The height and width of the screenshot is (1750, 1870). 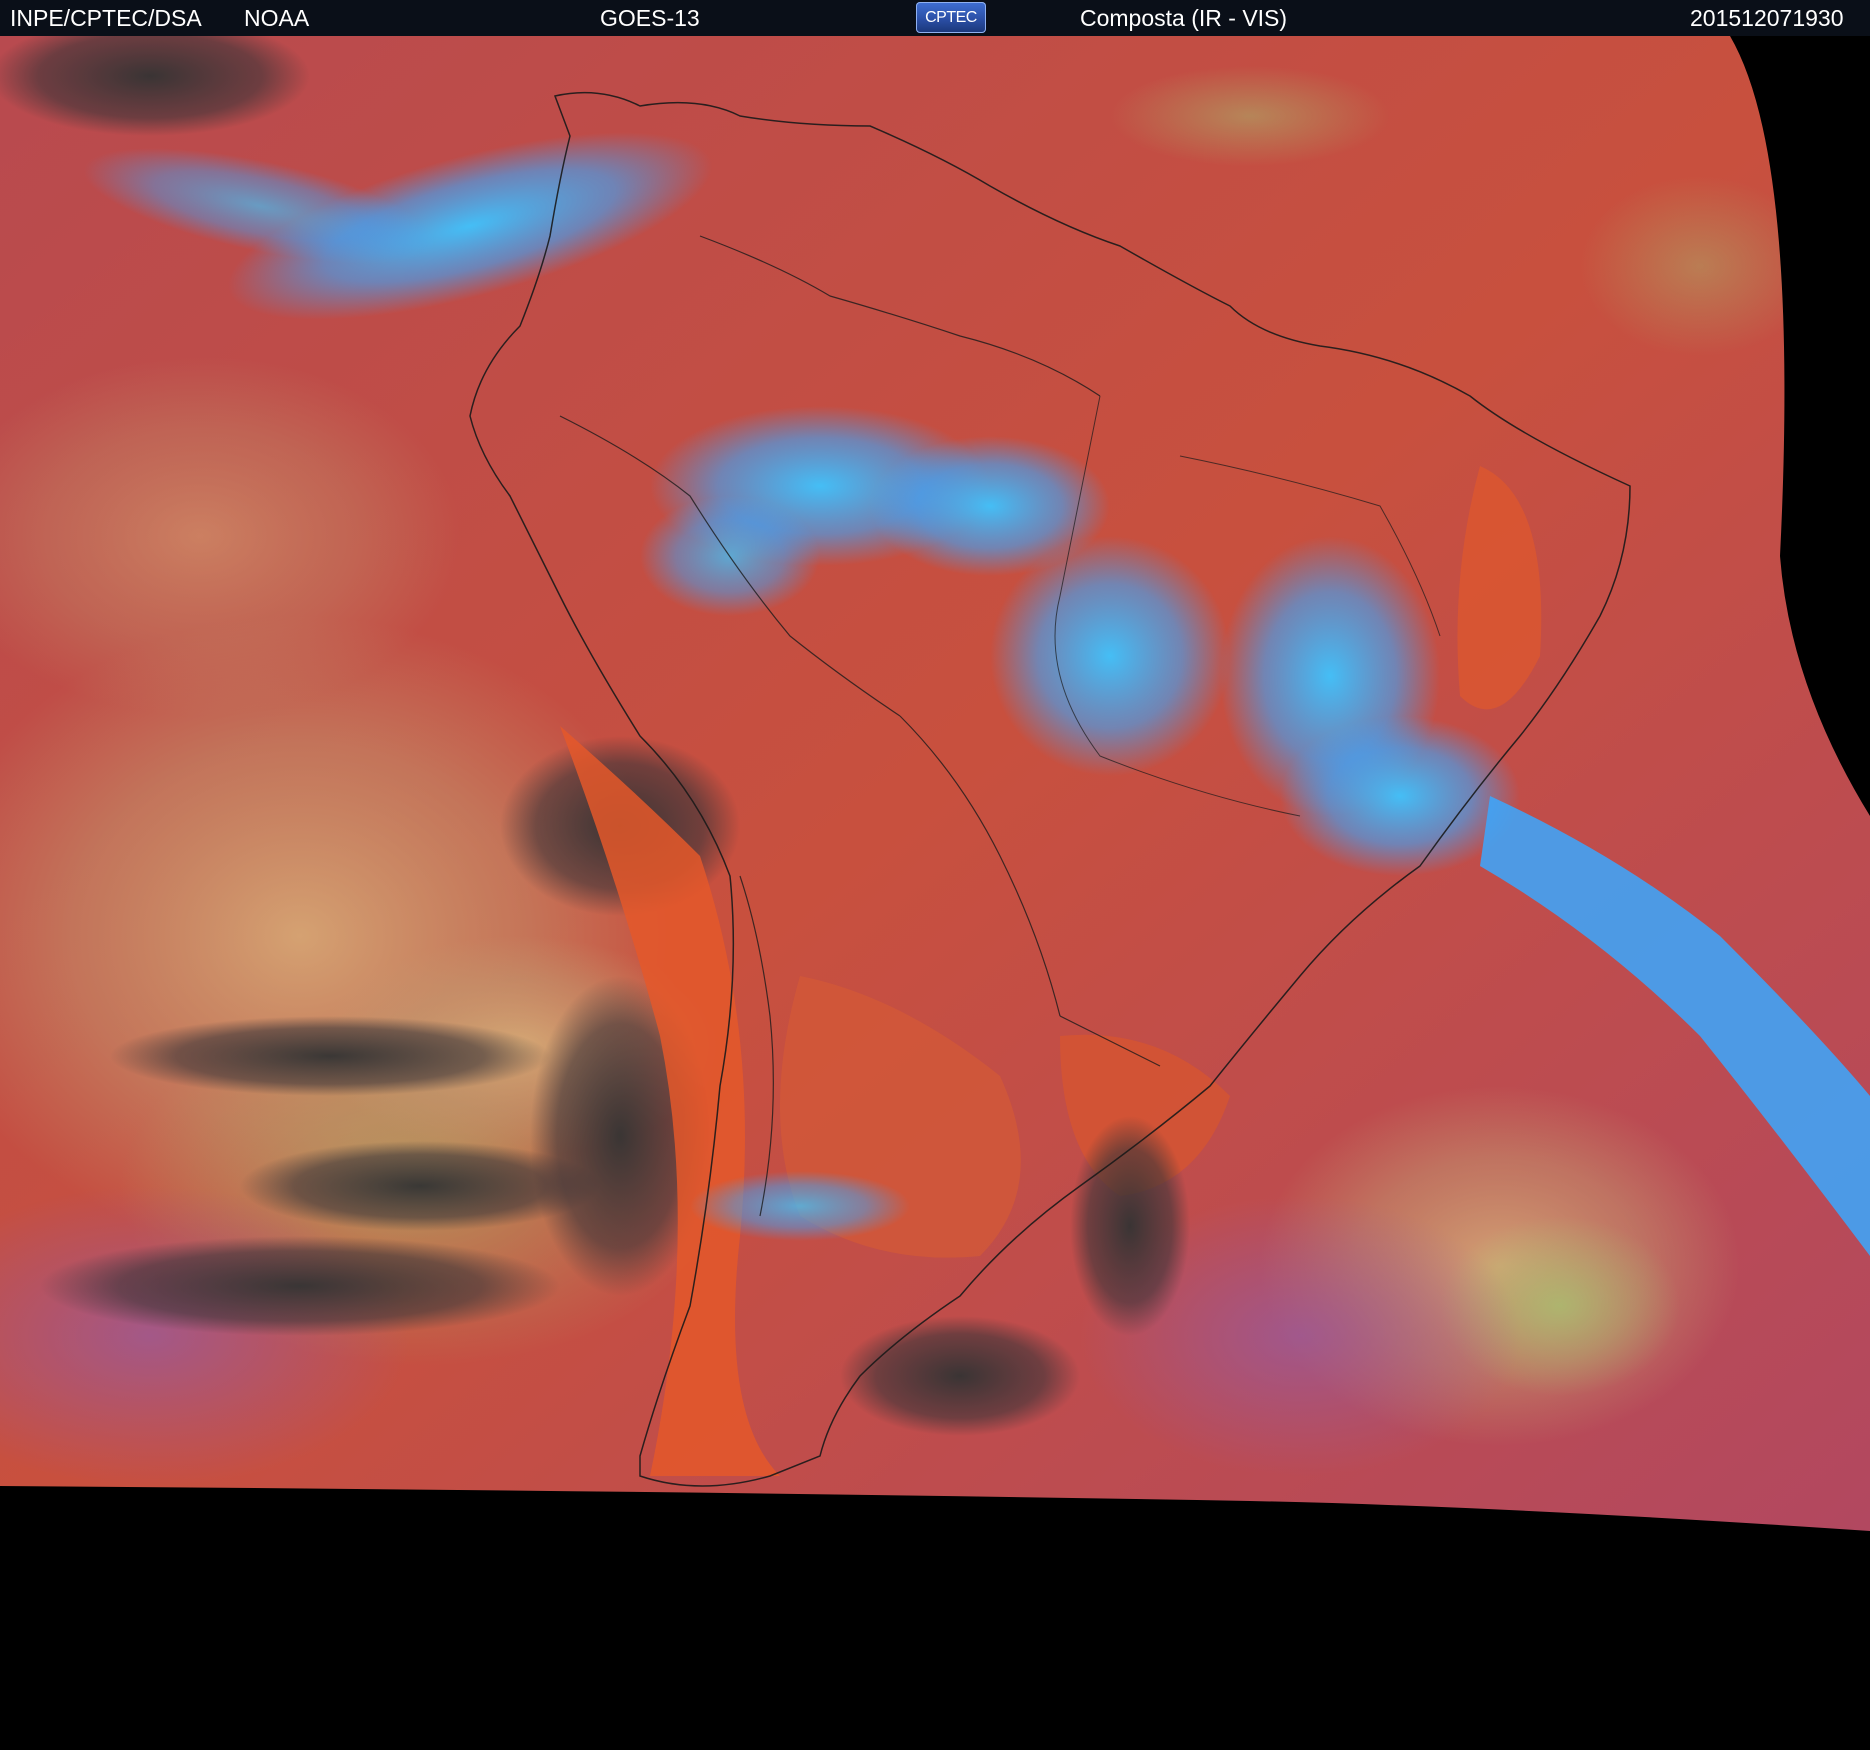 I want to click on timestamp-label: 201512071930, so click(x=1767, y=18).